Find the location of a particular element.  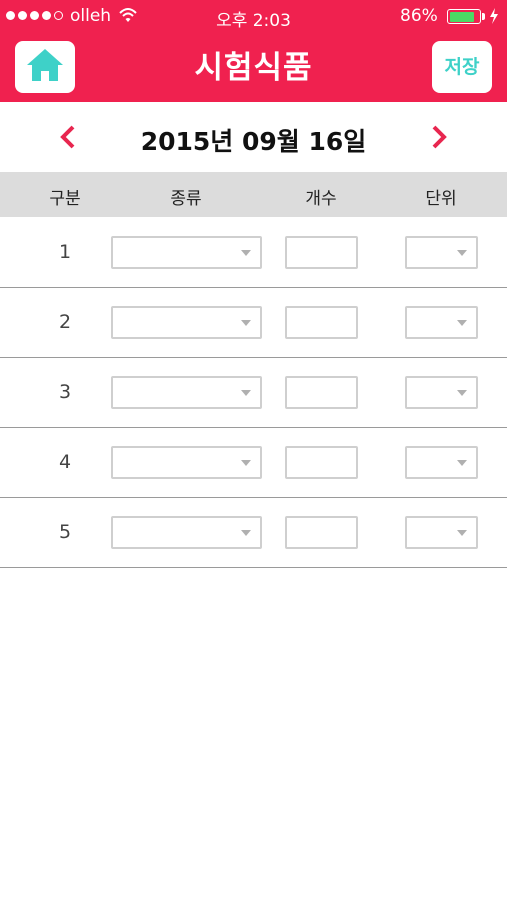

app-header: olleh 오후 2:03 86% 시험식품 저장 is located at coordinates (253, 51).